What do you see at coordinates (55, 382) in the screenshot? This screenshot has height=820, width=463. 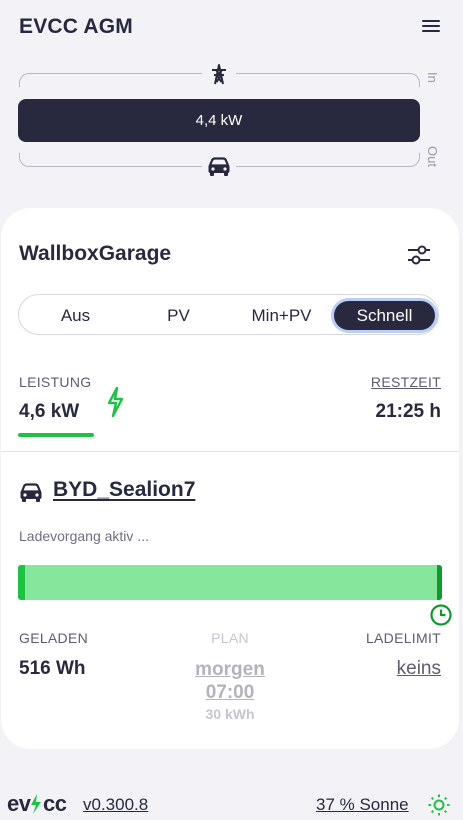 I see `power-label: LEISTUNG` at bounding box center [55, 382].